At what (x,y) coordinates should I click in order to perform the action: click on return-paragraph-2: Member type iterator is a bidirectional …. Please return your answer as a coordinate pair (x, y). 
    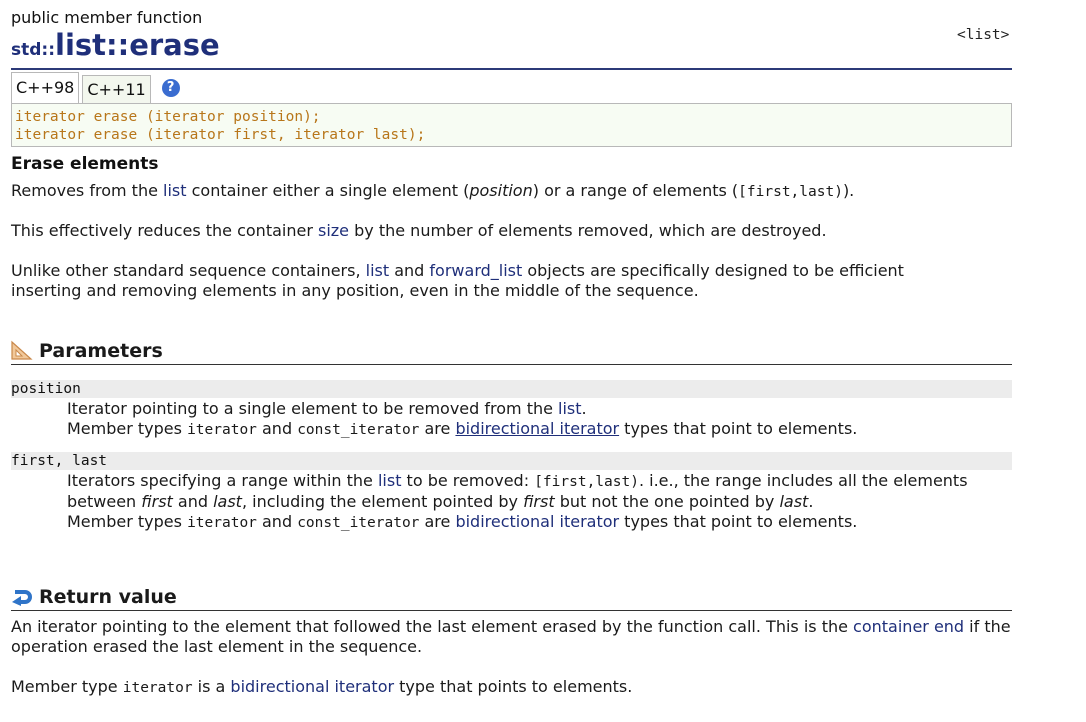
    Looking at the image, I should click on (511, 687).